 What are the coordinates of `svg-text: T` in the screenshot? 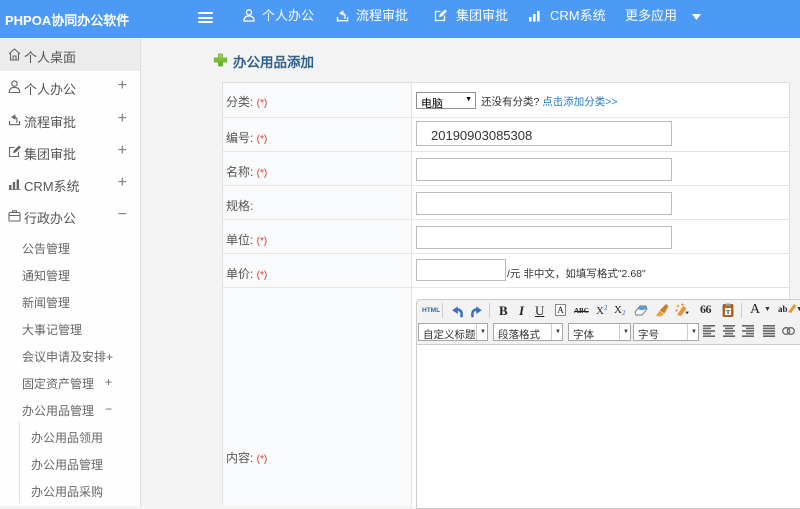 It's located at (728, 312).